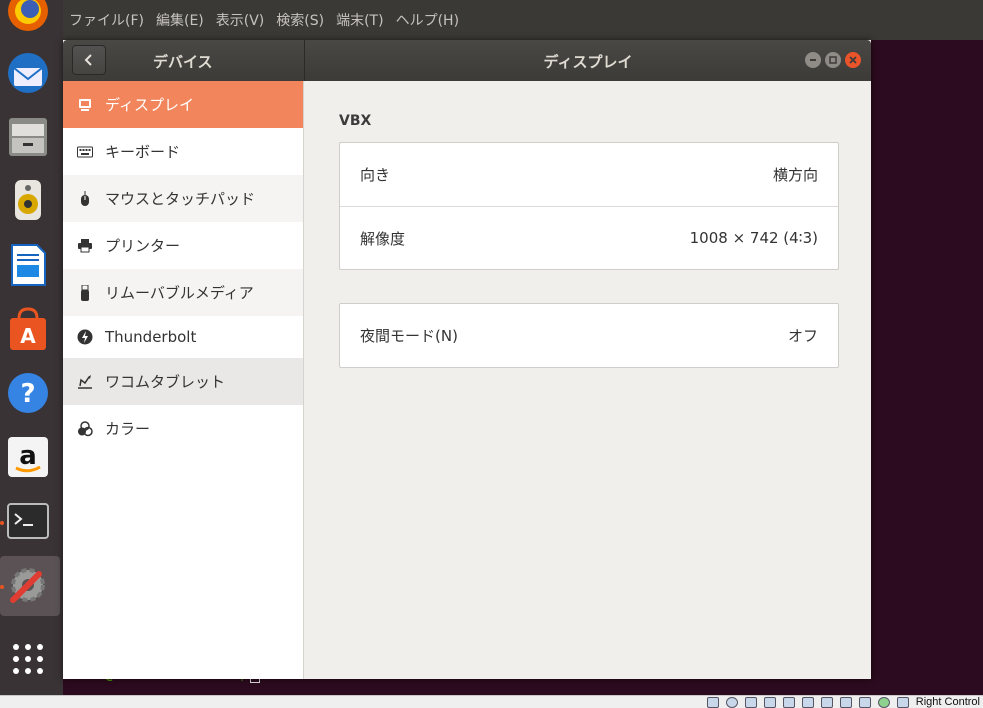 The image size is (983, 708). I want to click on sidebar-item-mouse: マウスとタッチパッド, so click(183, 198).